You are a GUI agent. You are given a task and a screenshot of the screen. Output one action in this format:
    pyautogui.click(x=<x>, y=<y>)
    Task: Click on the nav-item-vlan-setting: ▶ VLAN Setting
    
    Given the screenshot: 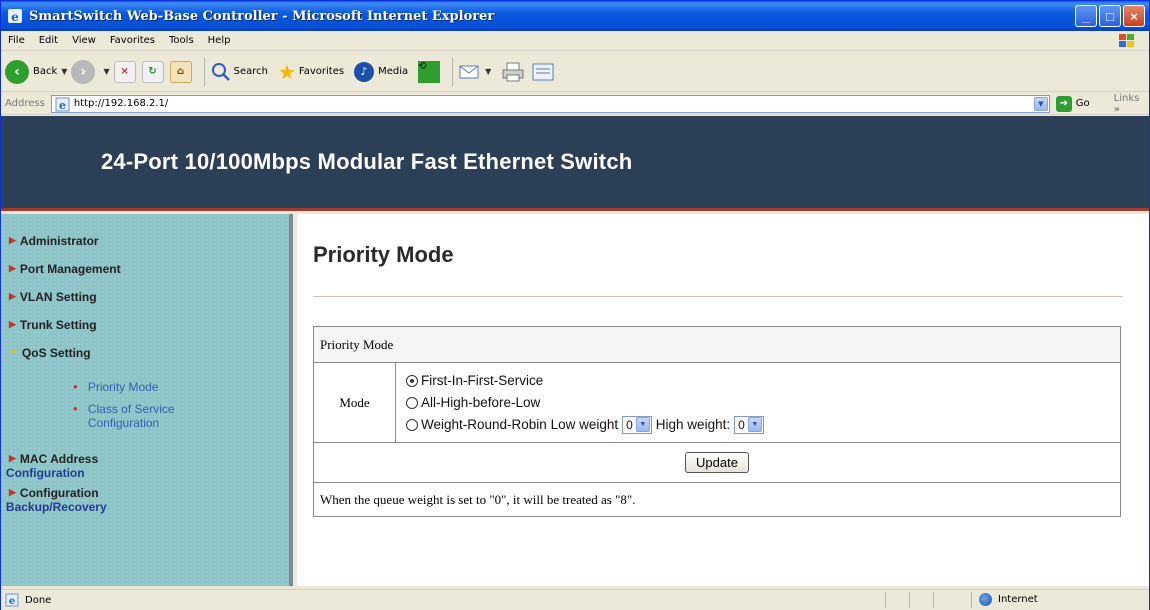 What is the action you would take?
    pyautogui.click(x=53, y=297)
    